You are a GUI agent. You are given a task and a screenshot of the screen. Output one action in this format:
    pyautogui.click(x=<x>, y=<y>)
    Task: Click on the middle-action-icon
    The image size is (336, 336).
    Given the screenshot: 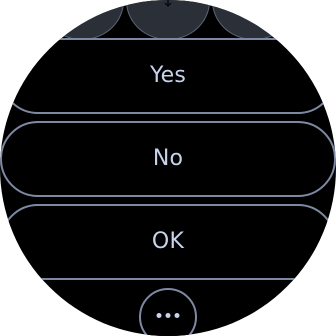 What is the action you would take?
    pyautogui.click(x=168, y=4)
    